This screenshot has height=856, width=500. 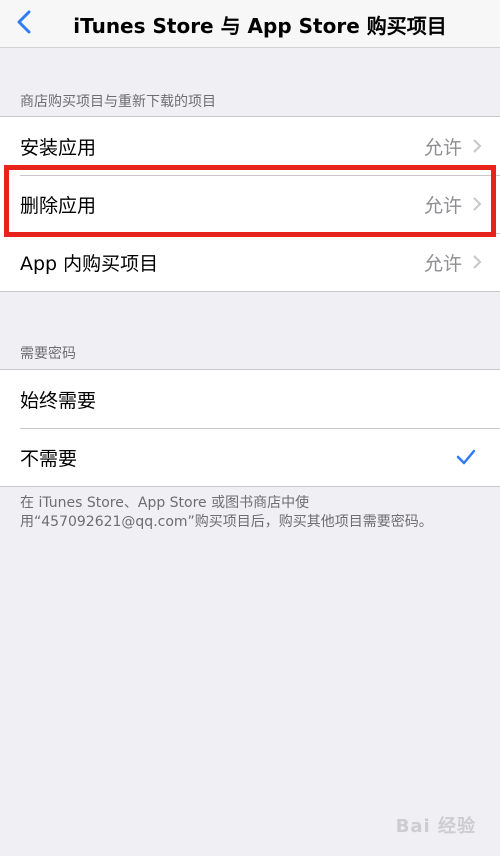 I want to click on row-always-require: 始终需要, so click(x=250, y=399).